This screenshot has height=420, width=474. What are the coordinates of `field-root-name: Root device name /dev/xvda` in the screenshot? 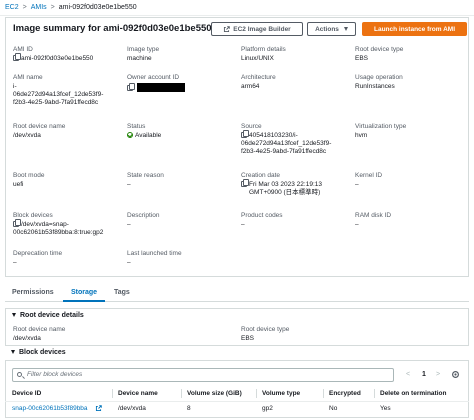 It's located at (68, 334).